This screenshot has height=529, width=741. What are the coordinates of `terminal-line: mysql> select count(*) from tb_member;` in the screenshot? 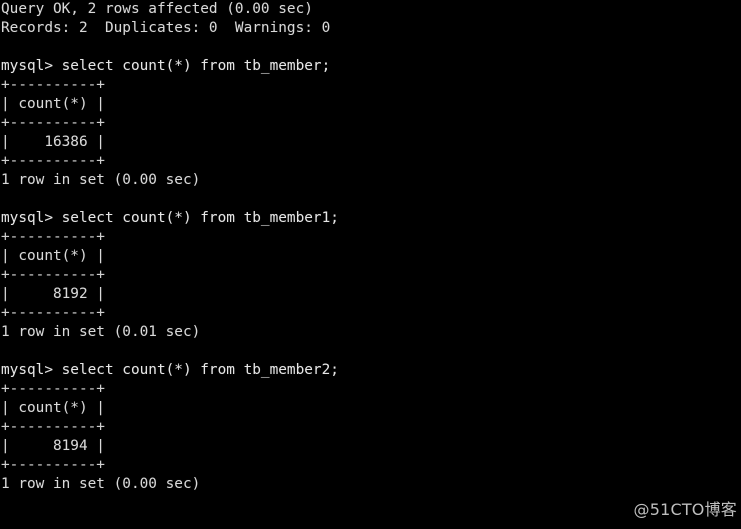 It's located at (166, 66).